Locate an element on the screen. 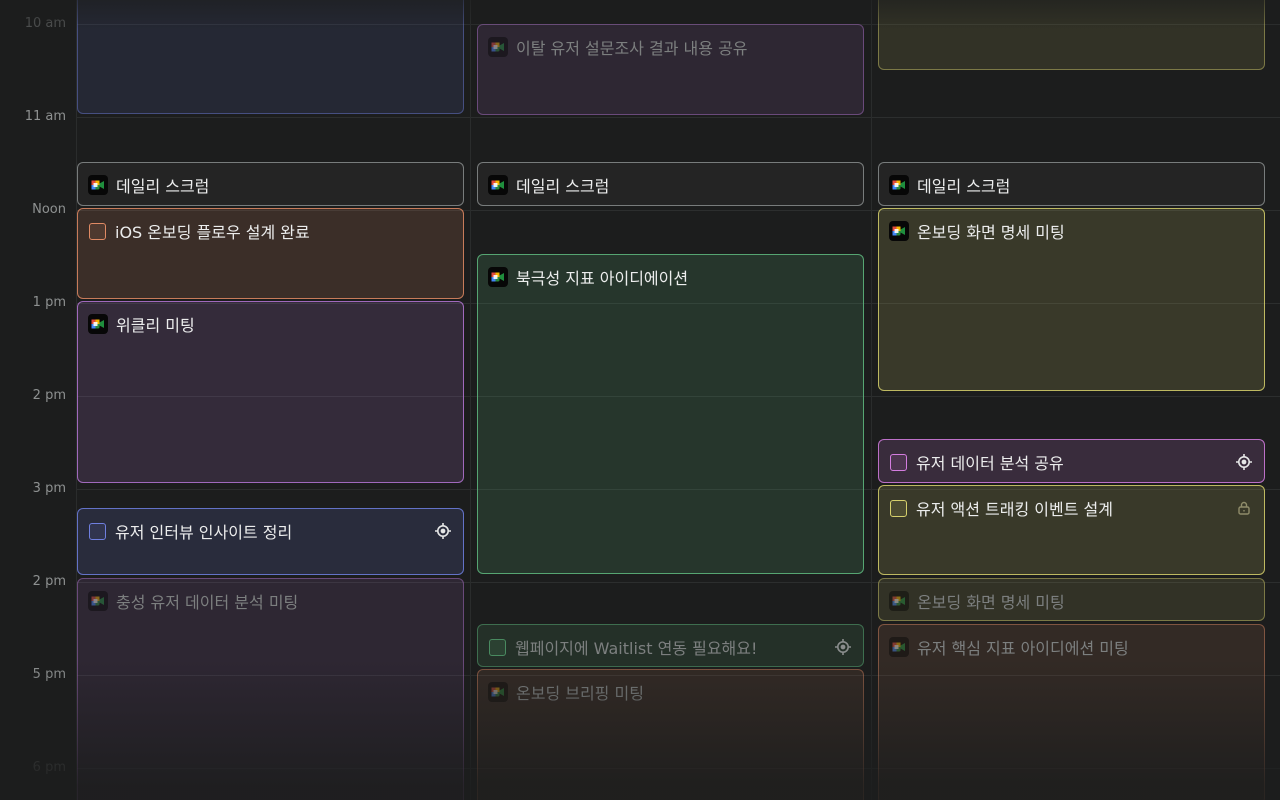 This screenshot has width=1280, height=800. event-title: 위클리 미팅 is located at coordinates (155, 325).